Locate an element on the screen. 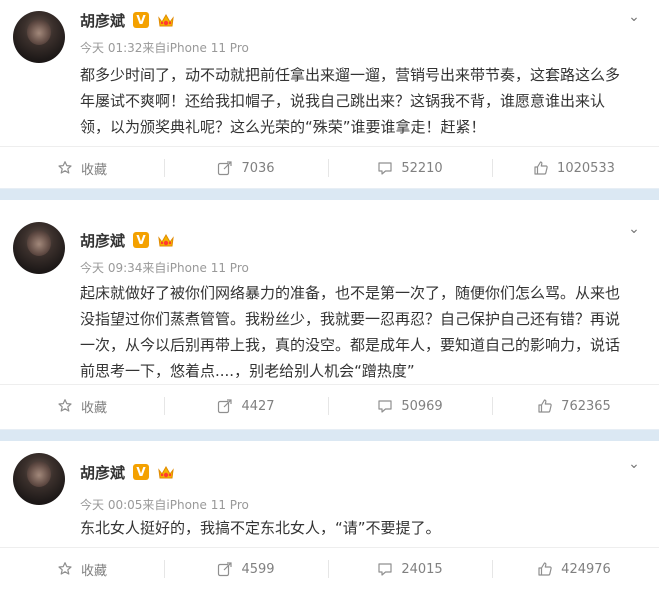 This screenshot has width=659, height=590. comment-count: 50969 is located at coordinates (422, 406).